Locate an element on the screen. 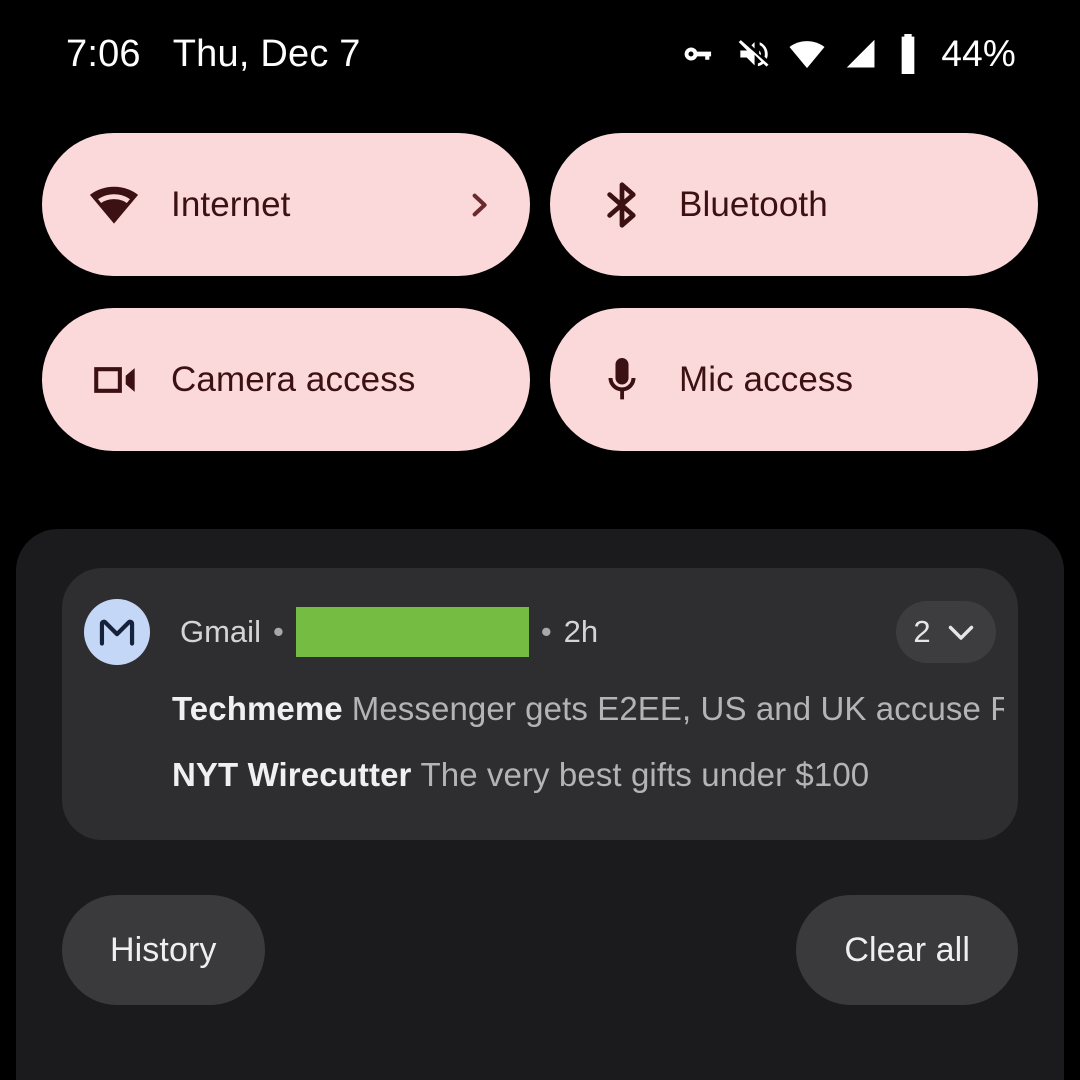 This screenshot has height=1080, width=1080. notification-header: Gmail • • 2h 2 is located at coordinates (540, 632).